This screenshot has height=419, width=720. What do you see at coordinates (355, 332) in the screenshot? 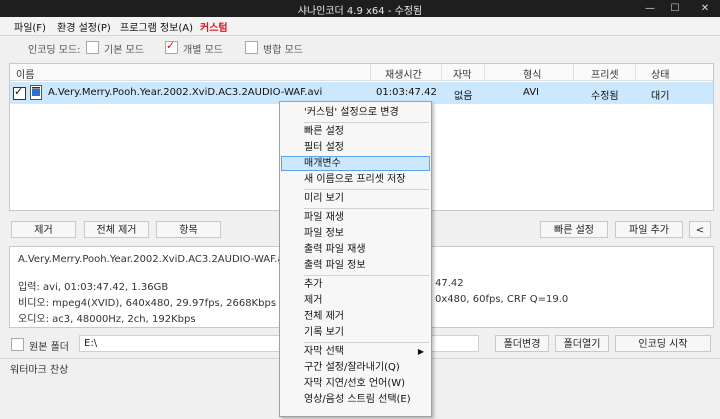
I see `context-menu-item: 기록 보기` at bounding box center [355, 332].